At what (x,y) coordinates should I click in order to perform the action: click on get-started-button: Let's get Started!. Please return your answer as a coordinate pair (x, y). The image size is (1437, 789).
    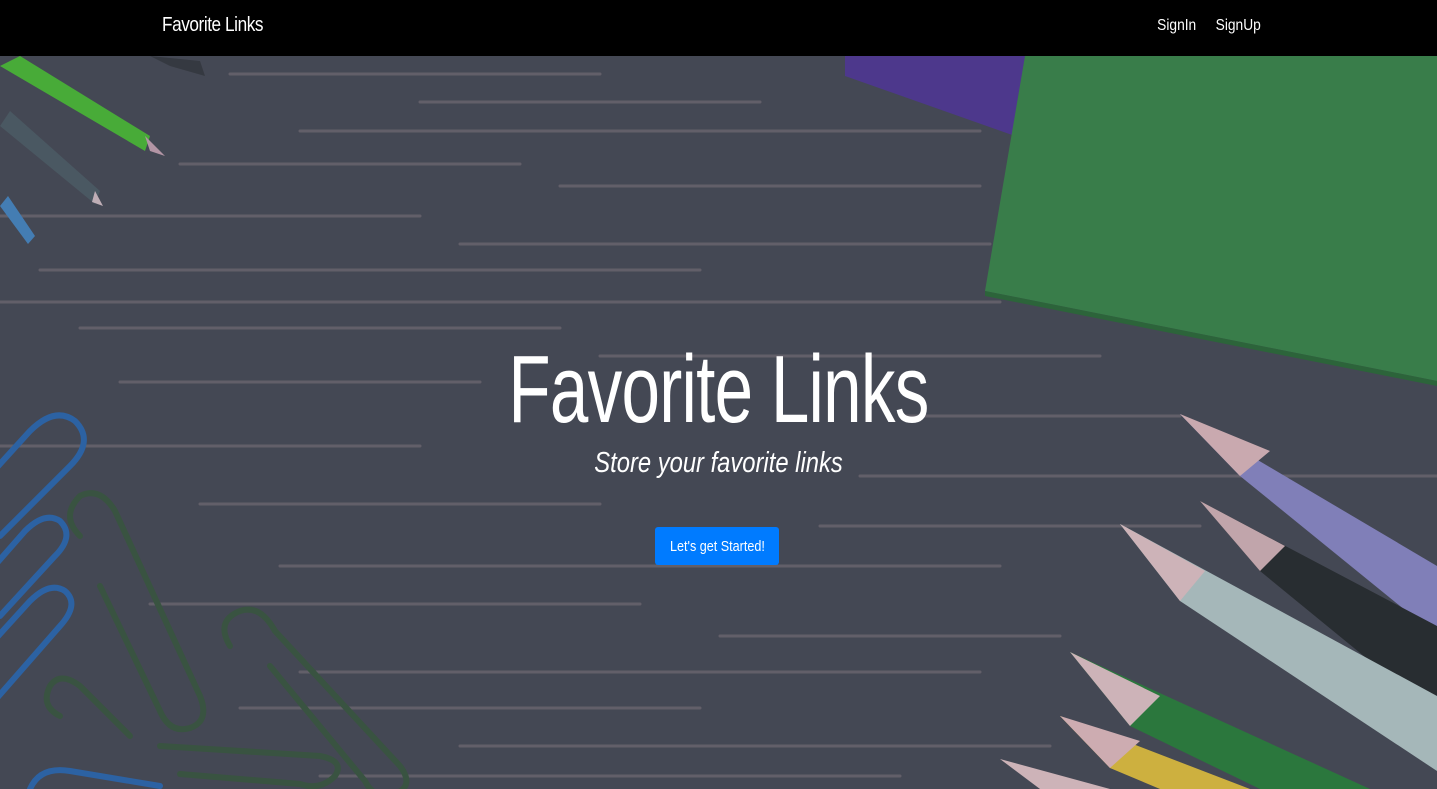
    Looking at the image, I should click on (717, 546).